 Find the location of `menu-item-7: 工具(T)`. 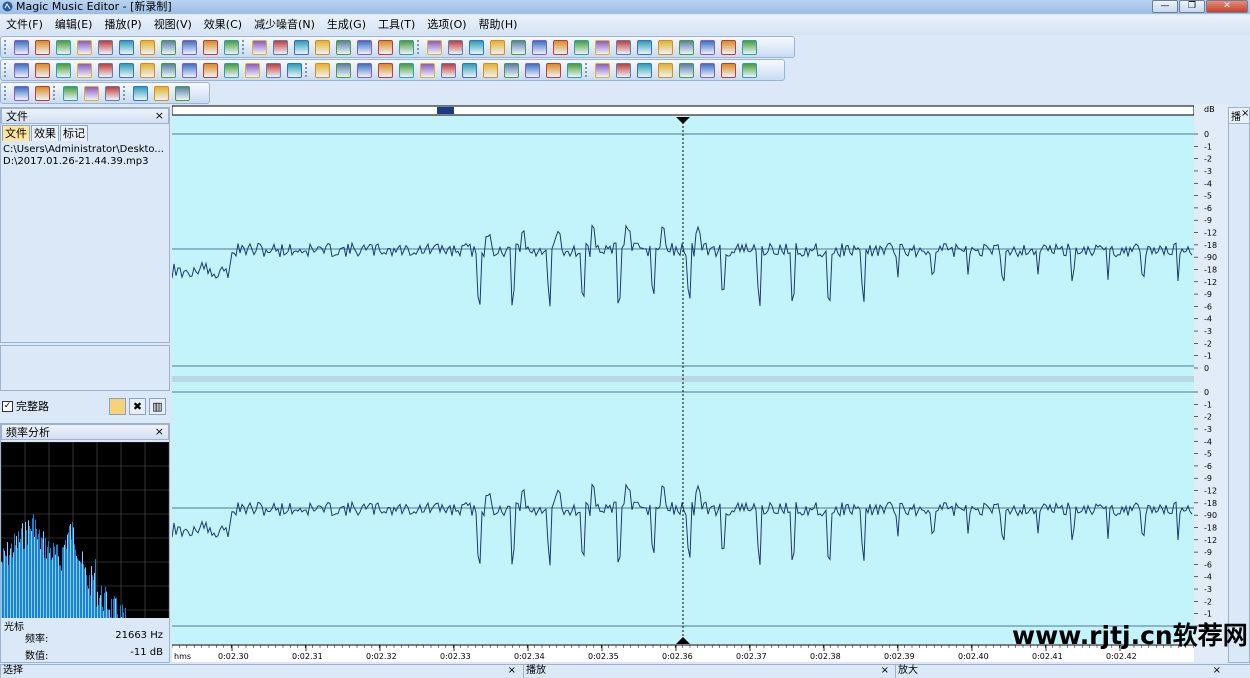

menu-item-7: 工具(T) is located at coordinates (396, 25).